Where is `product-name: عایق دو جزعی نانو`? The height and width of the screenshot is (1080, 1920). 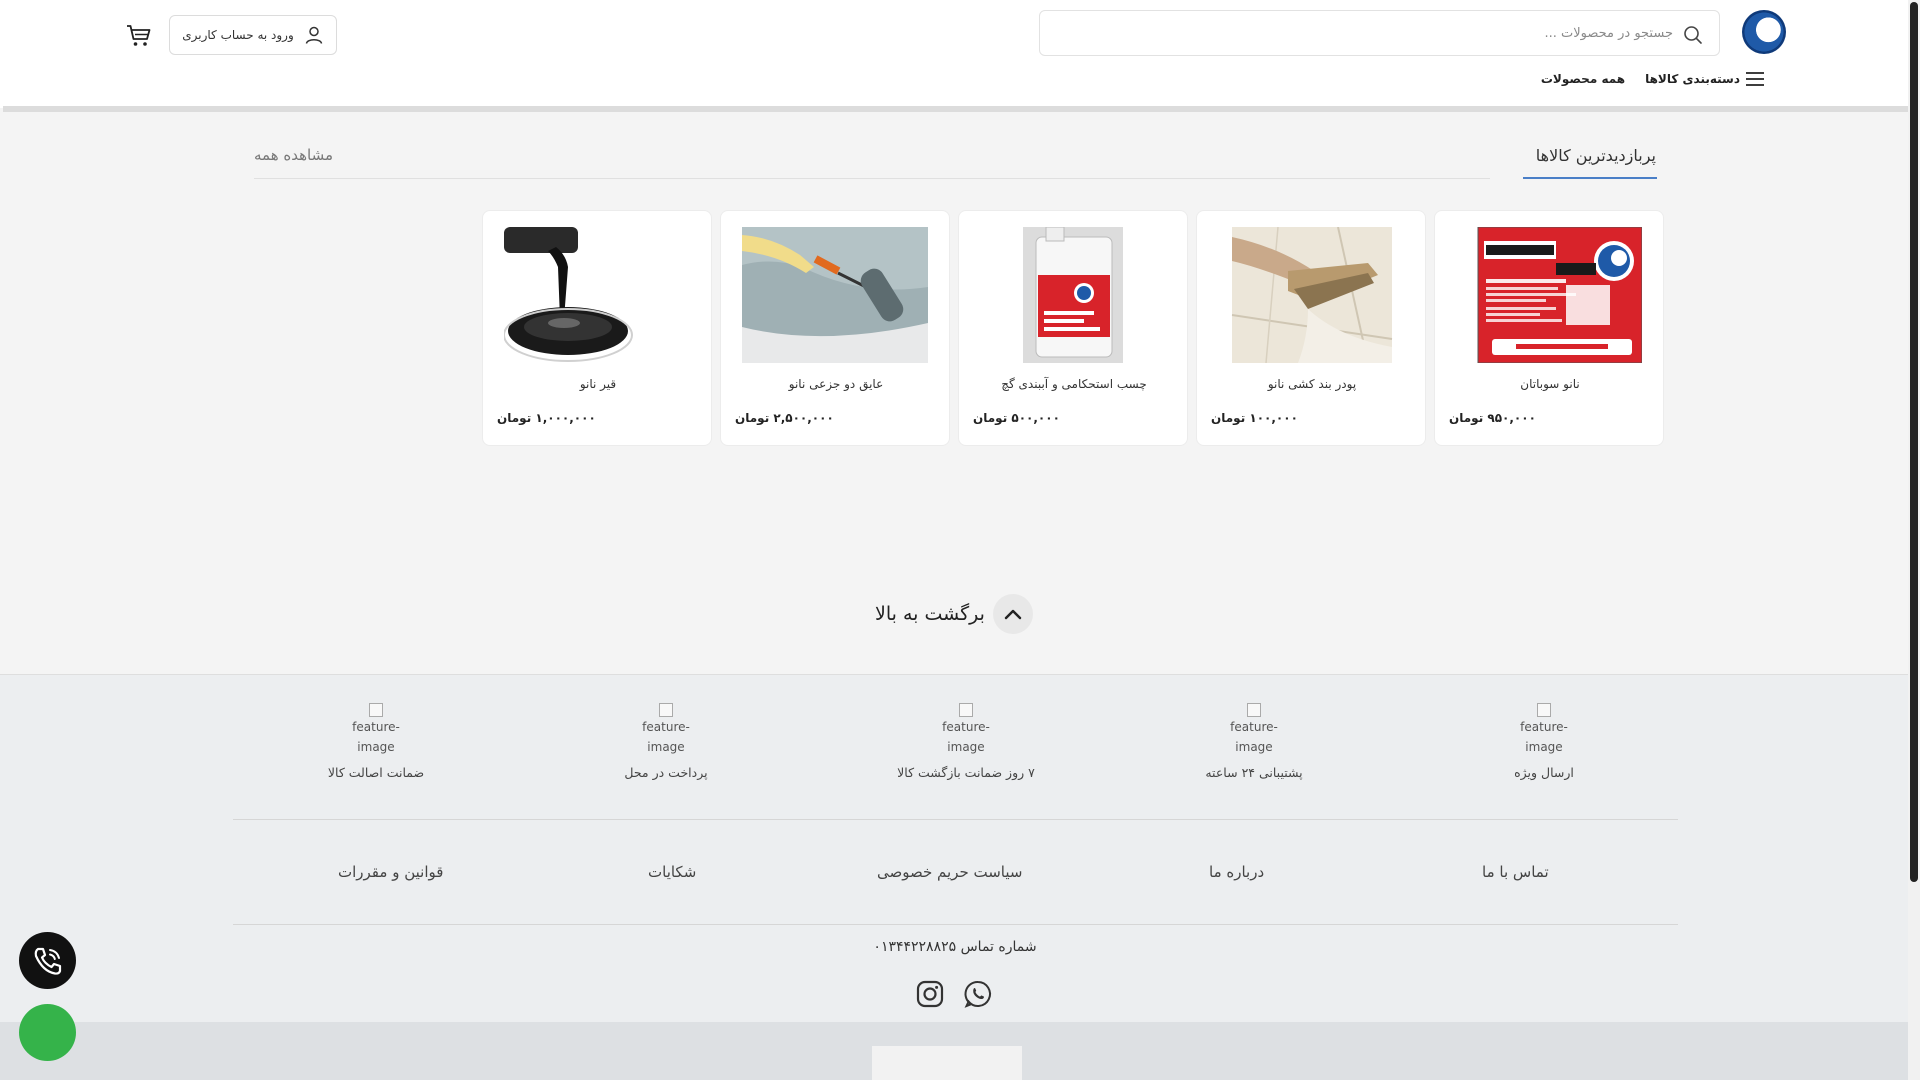
product-name: عایق دو جزعی نانو is located at coordinates (836, 384).